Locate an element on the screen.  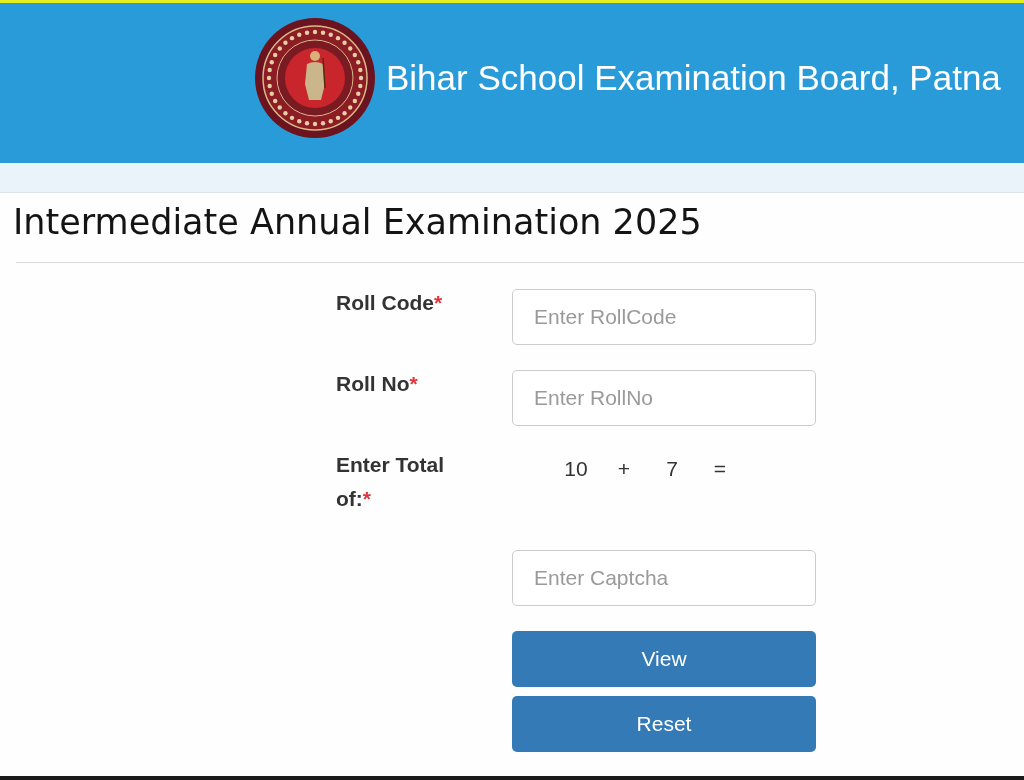
form-button: Reset is located at coordinates (664, 724).